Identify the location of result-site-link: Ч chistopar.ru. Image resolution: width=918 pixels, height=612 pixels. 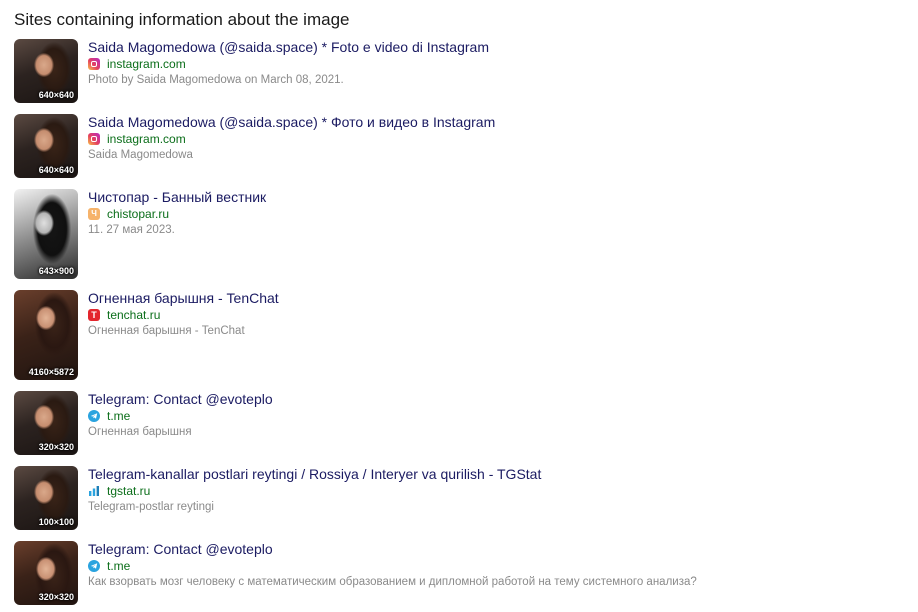
(128, 214).